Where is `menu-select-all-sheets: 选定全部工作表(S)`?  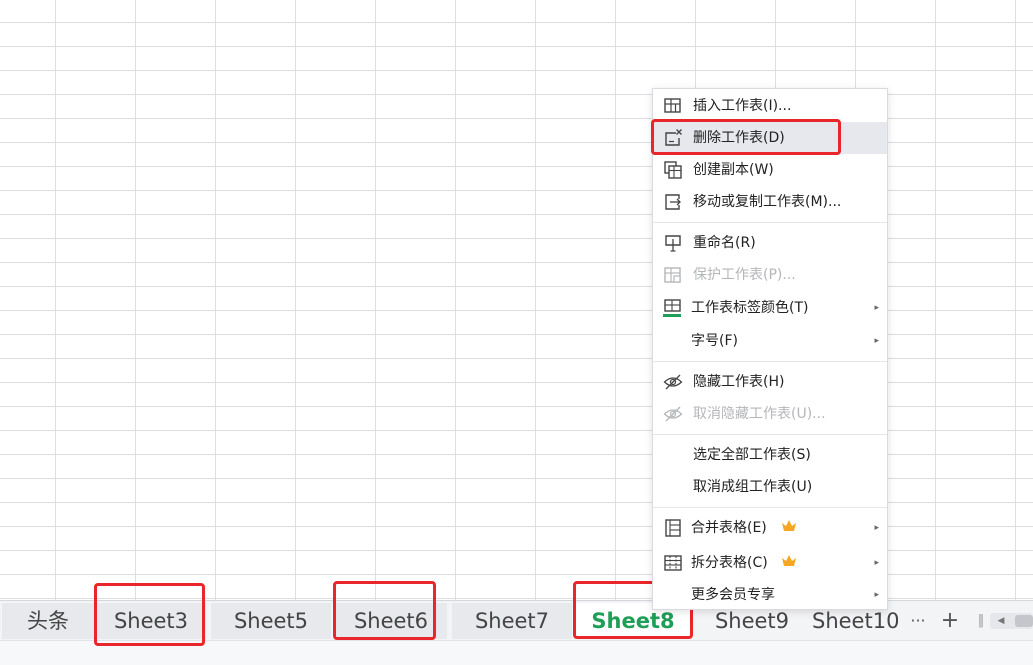
menu-select-all-sheets: 选定全部工作表(S) is located at coordinates (770, 455).